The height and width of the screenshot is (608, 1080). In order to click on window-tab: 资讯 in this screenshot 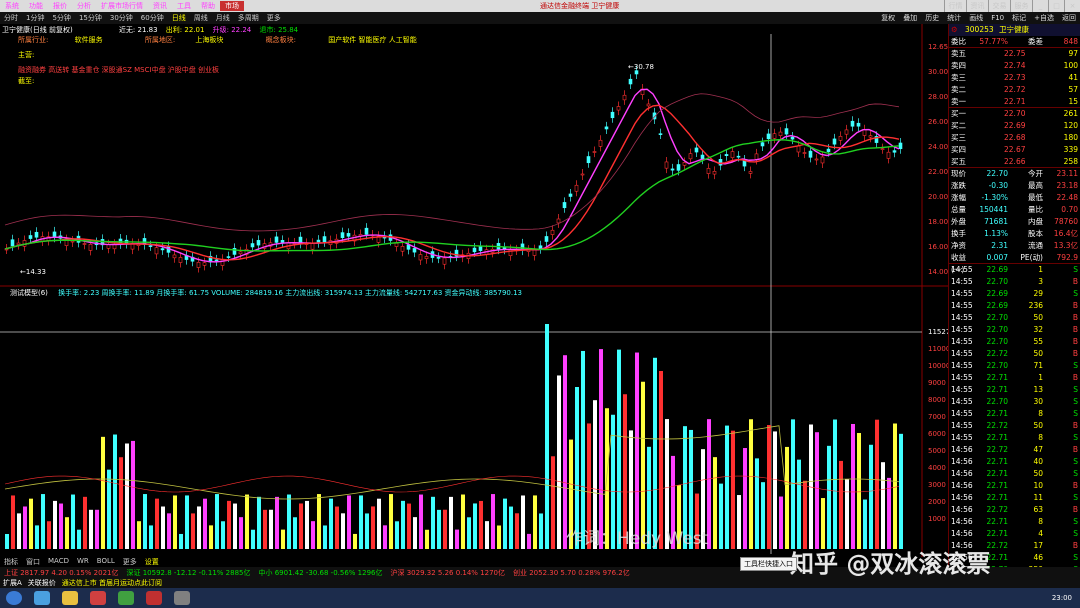, I will do `click(977, 6)`.